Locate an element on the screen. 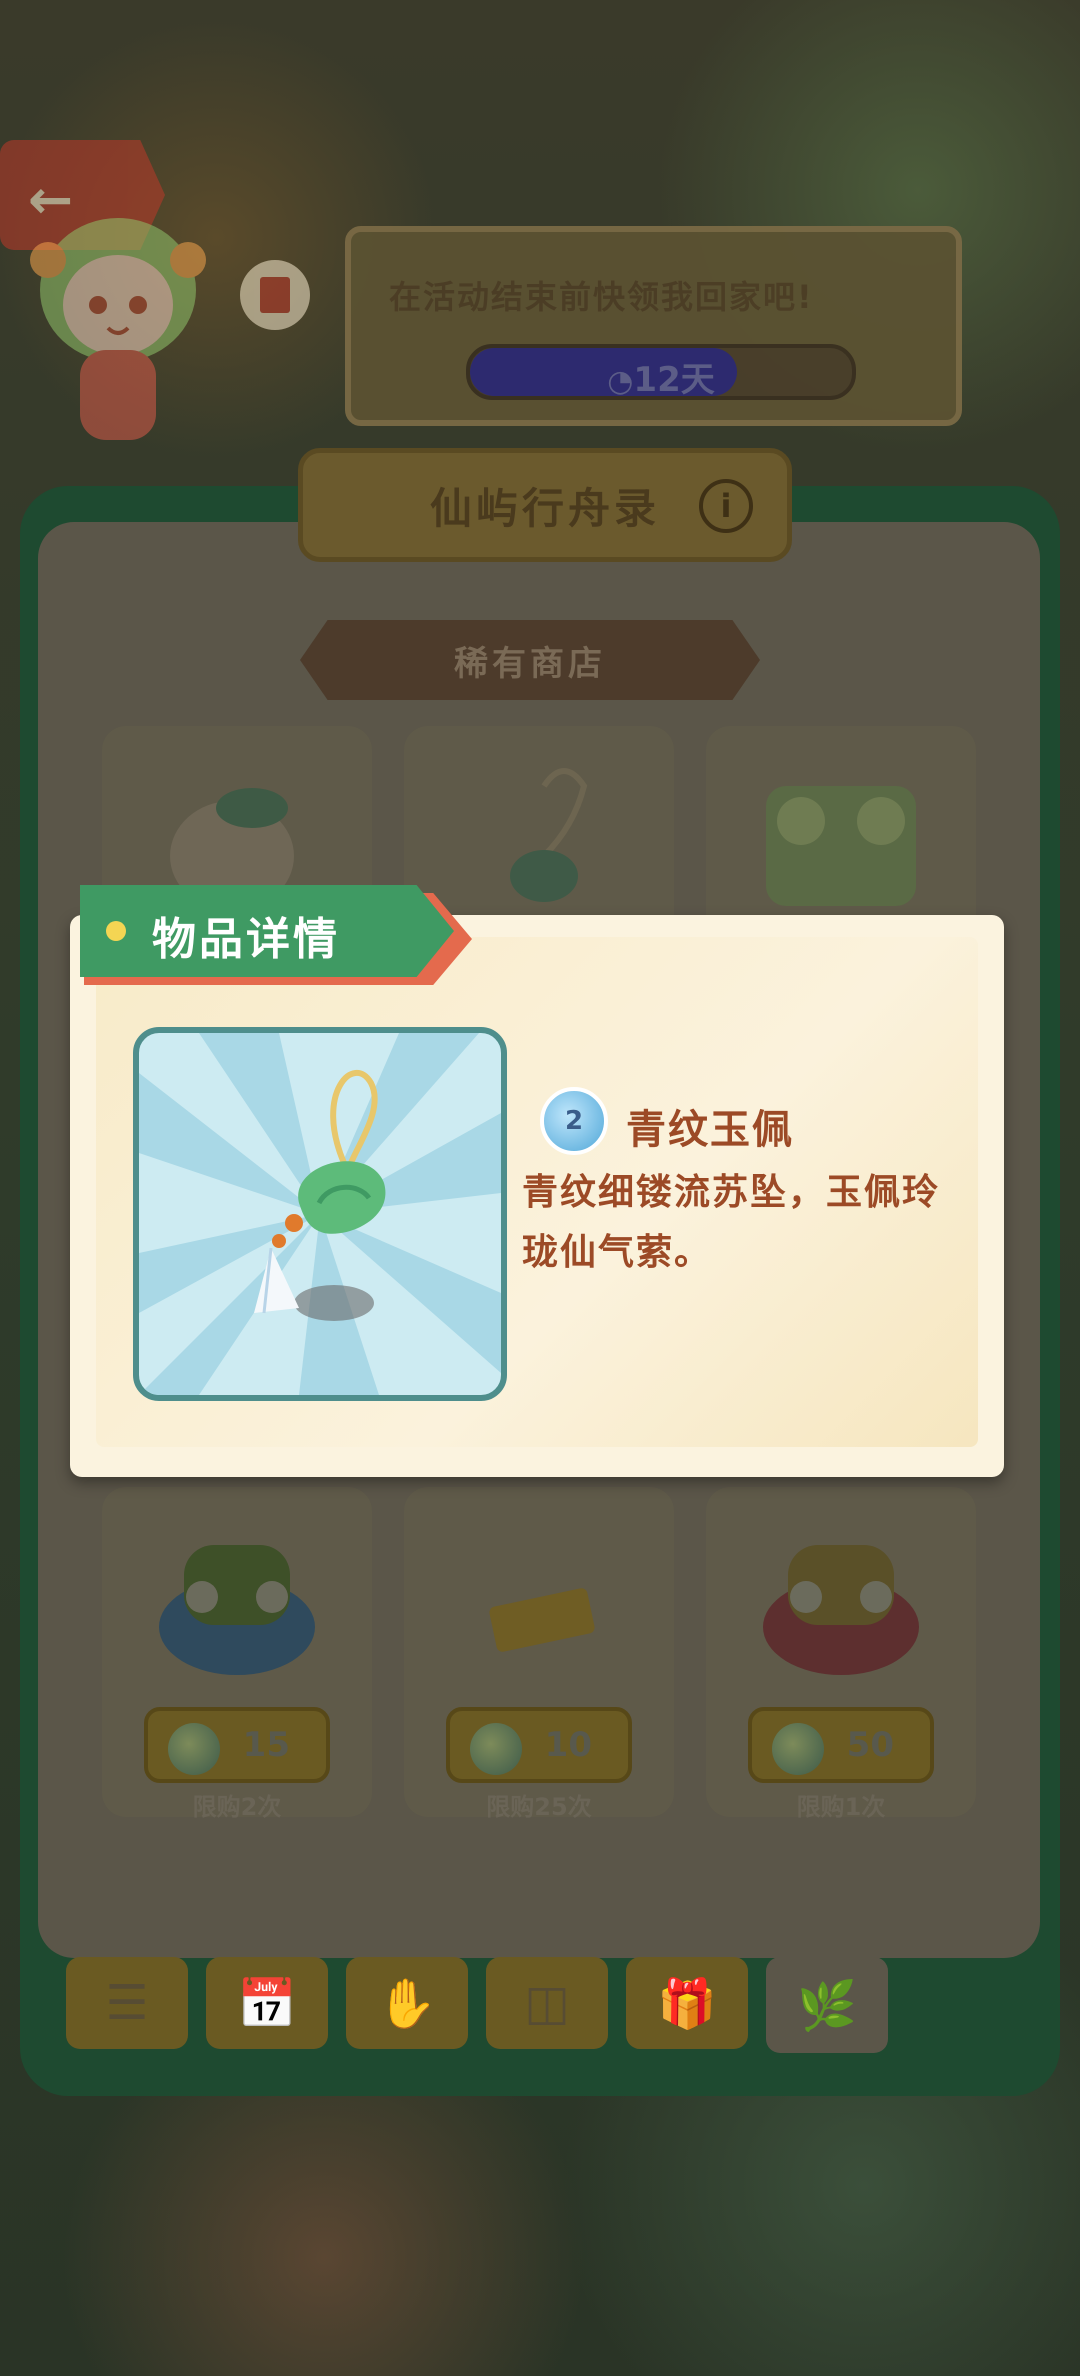 The image size is (1080, 2376). countdown-progress-bar: ◔12天 is located at coordinates (661, 372).